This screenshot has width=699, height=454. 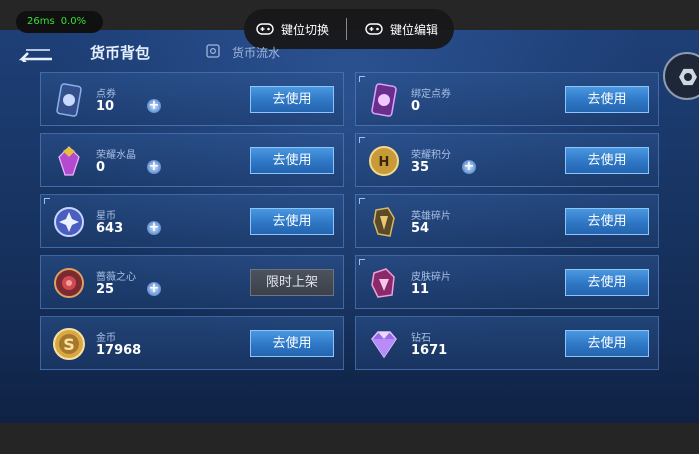 I want to click on currency-name: 点券, so click(x=106, y=94).